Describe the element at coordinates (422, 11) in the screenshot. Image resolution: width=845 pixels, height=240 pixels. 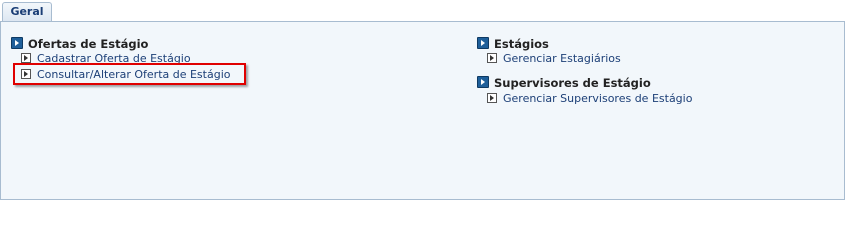
I see `tab-bar: Geral` at that location.